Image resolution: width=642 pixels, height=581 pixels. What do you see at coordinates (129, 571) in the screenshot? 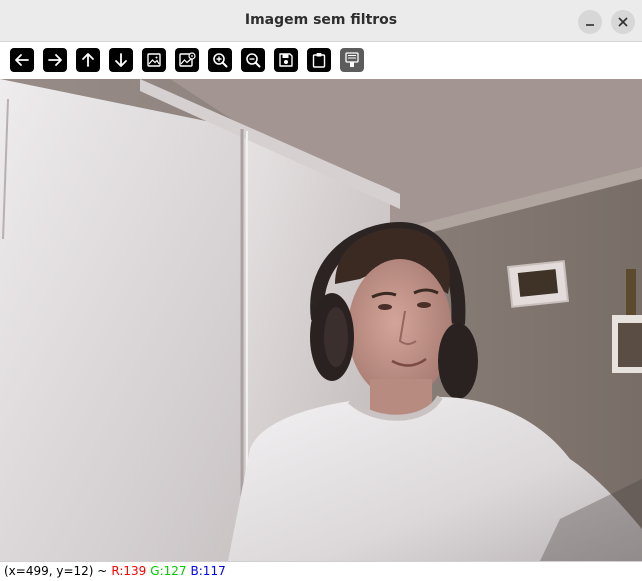
I see `red-value: R:139` at bounding box center [129, 571].